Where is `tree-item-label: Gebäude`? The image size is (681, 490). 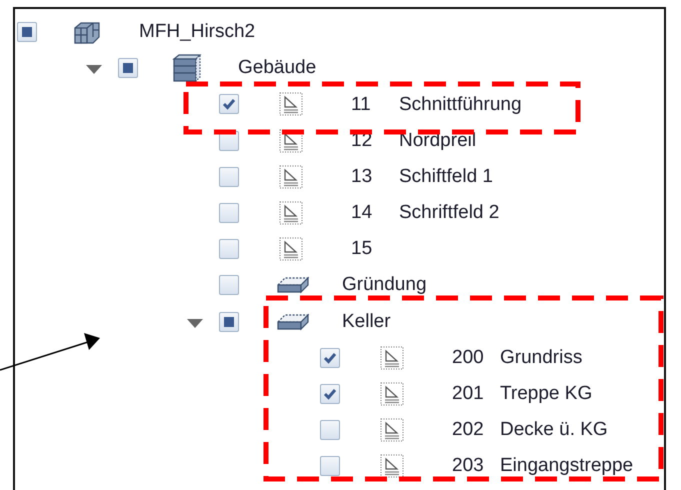
tree-item-label: Gebäude is located at coordinates (277, 68).